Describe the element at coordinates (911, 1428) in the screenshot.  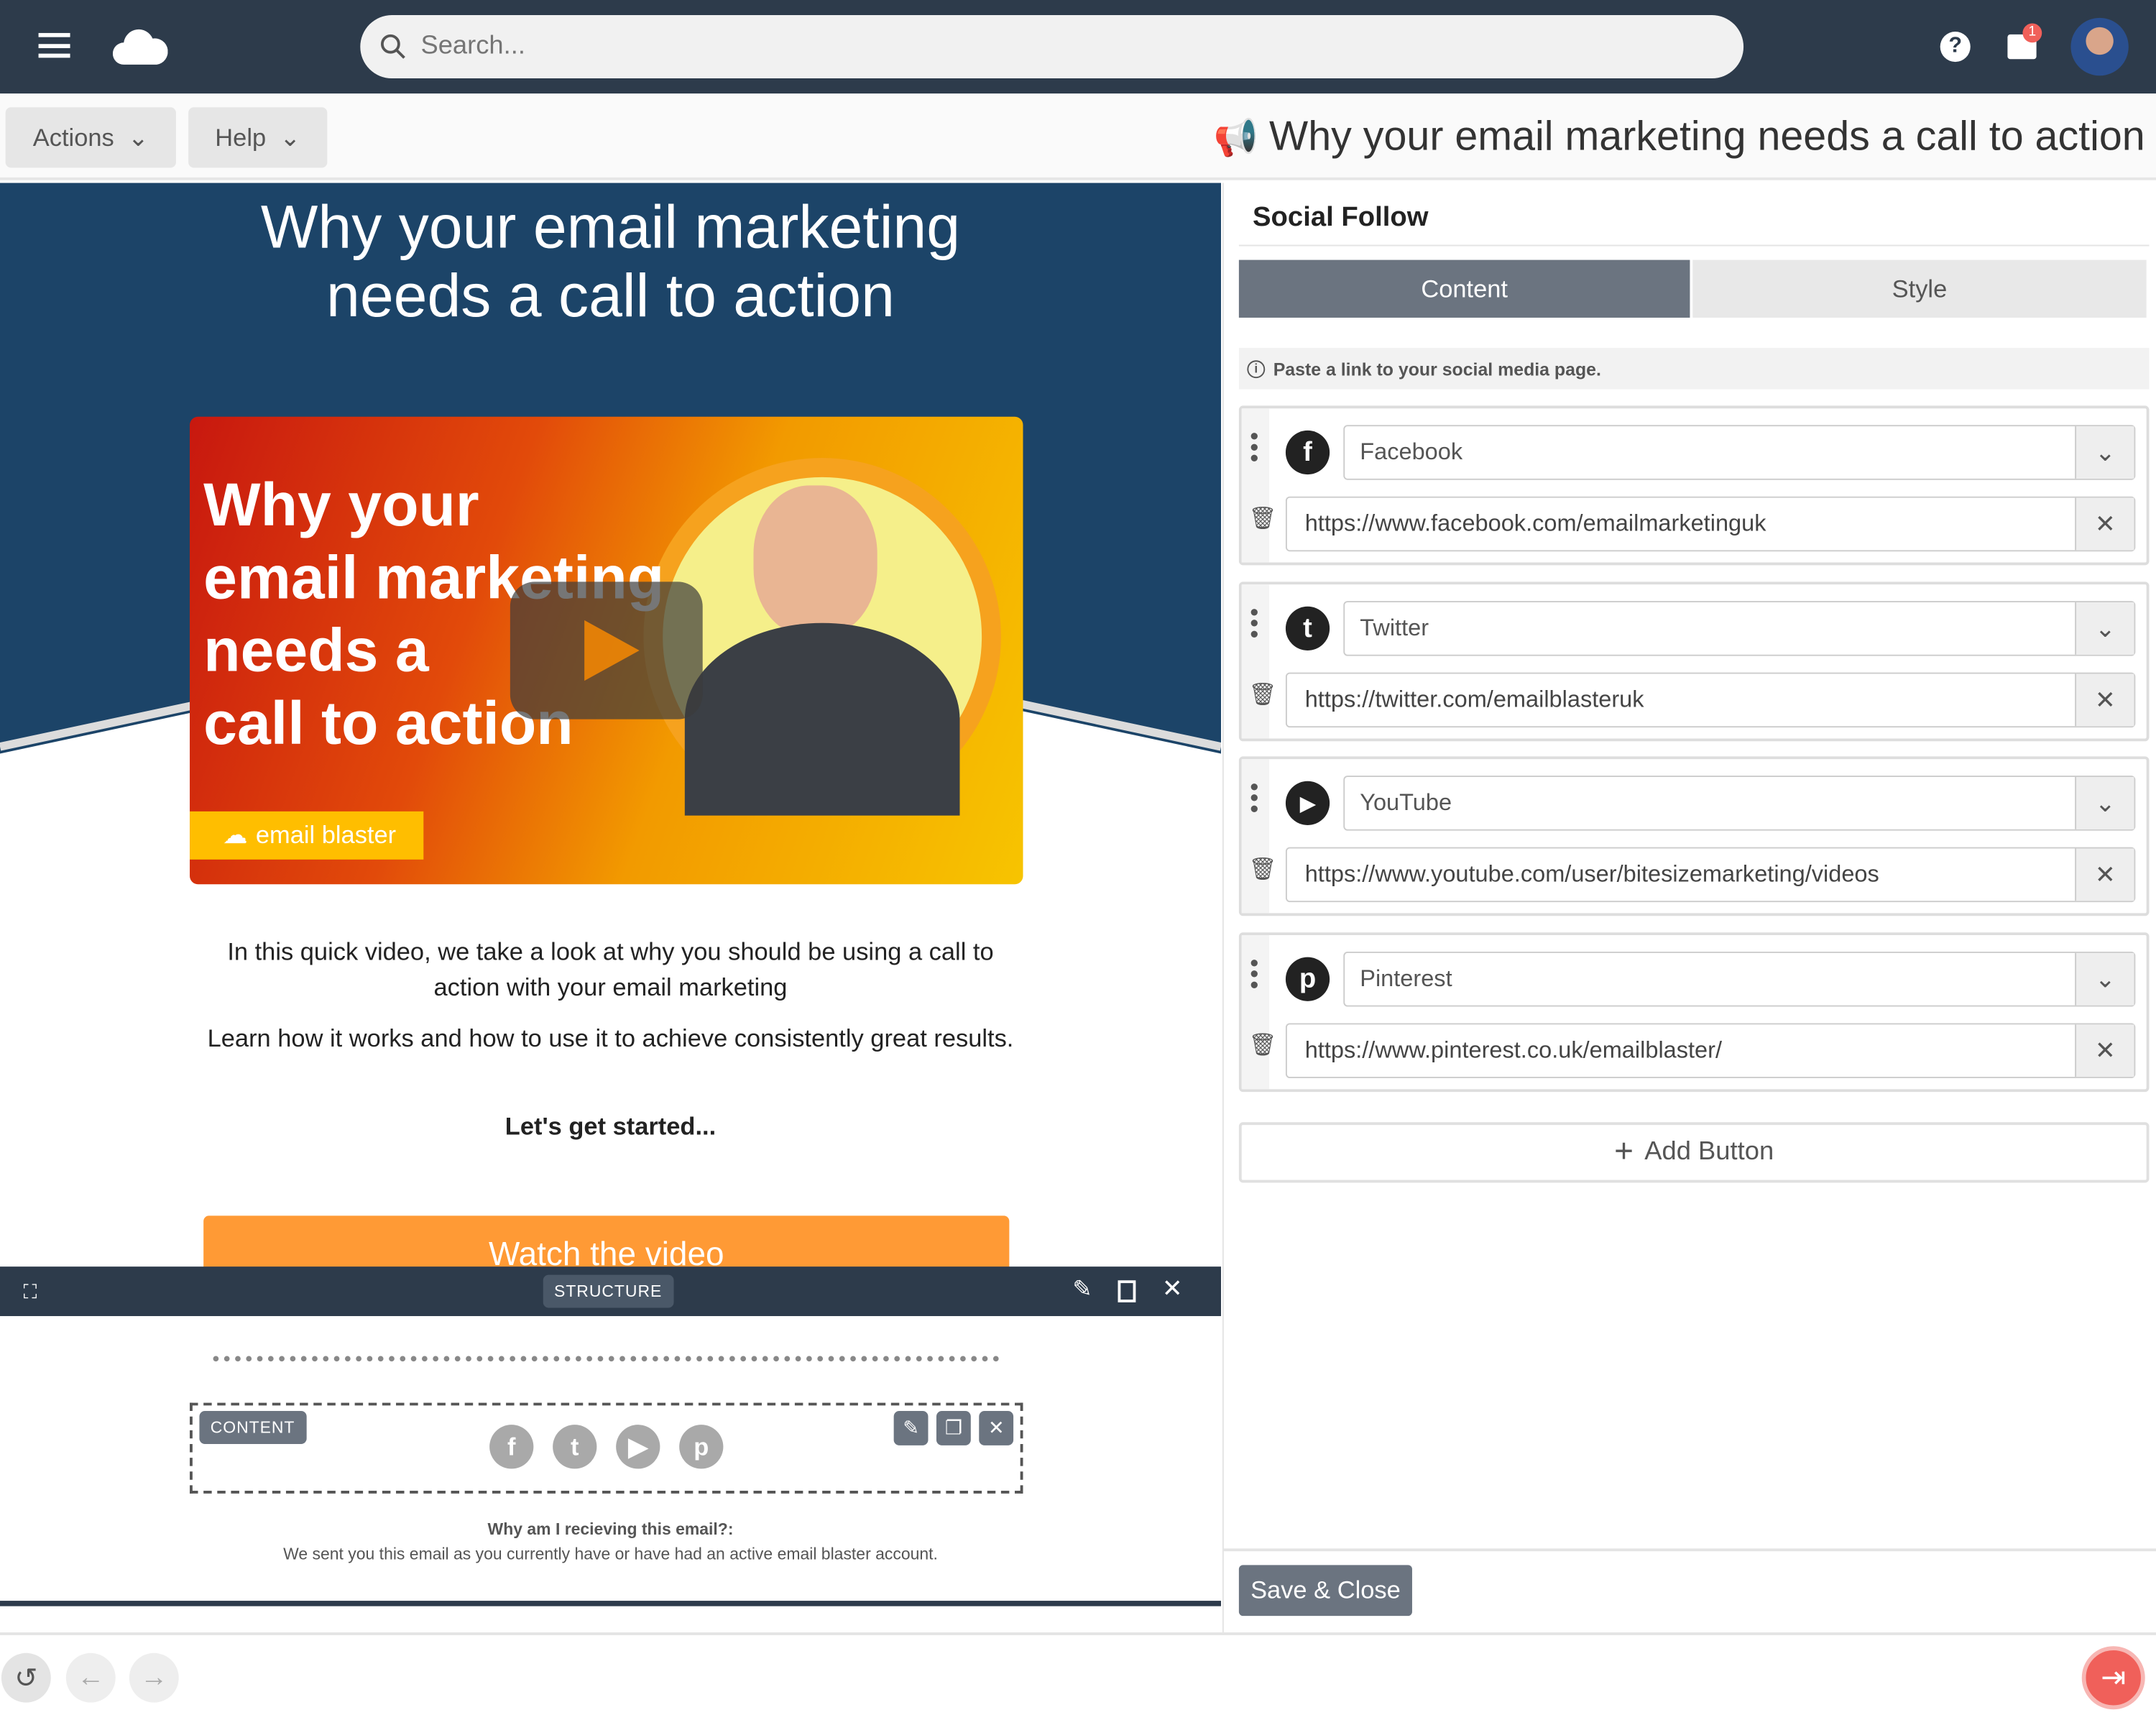
I see `edit-block-icon: ✎` at that location.